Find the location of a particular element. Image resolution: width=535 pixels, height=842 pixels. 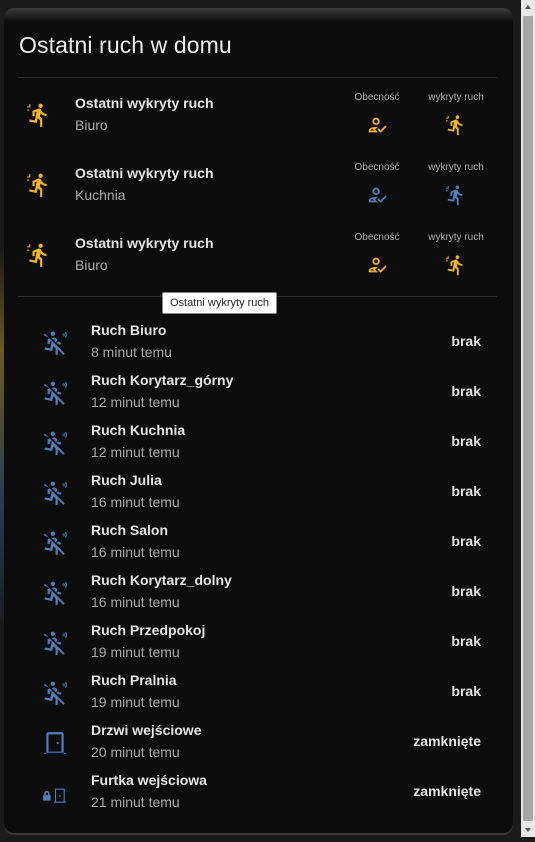

entity-name: Drzwi wejściowe is located at coordinates (146, 730).